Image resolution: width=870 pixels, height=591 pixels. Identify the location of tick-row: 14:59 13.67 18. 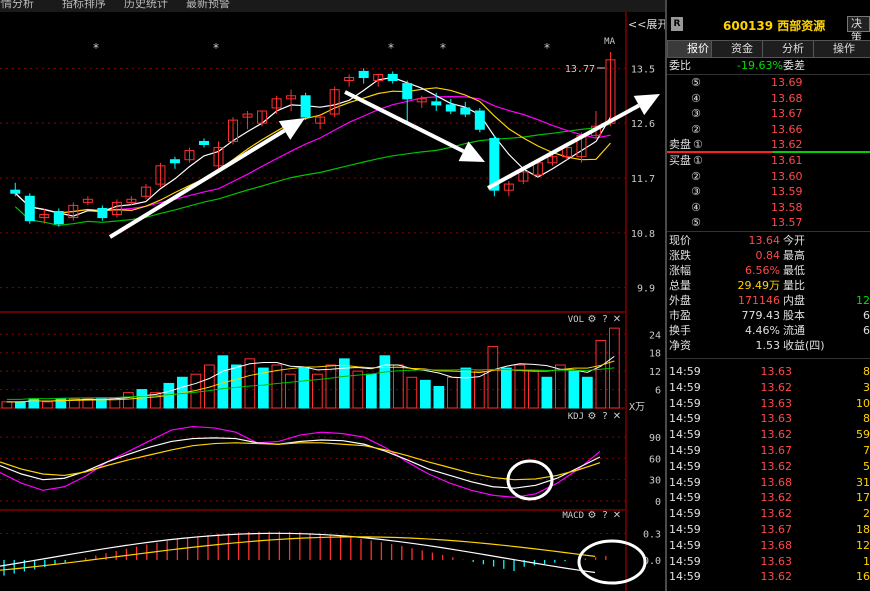
(768, 530).